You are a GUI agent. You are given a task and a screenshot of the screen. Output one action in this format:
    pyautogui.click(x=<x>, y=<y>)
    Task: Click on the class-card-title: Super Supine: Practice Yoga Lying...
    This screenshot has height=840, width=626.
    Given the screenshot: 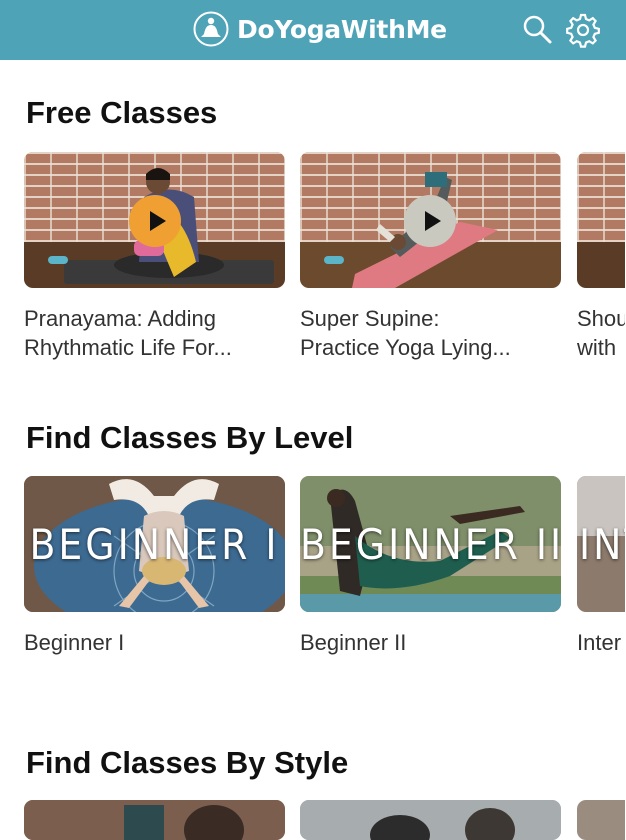 What is the action you would take?
    pyautogui.click(x=430, y=333)
    